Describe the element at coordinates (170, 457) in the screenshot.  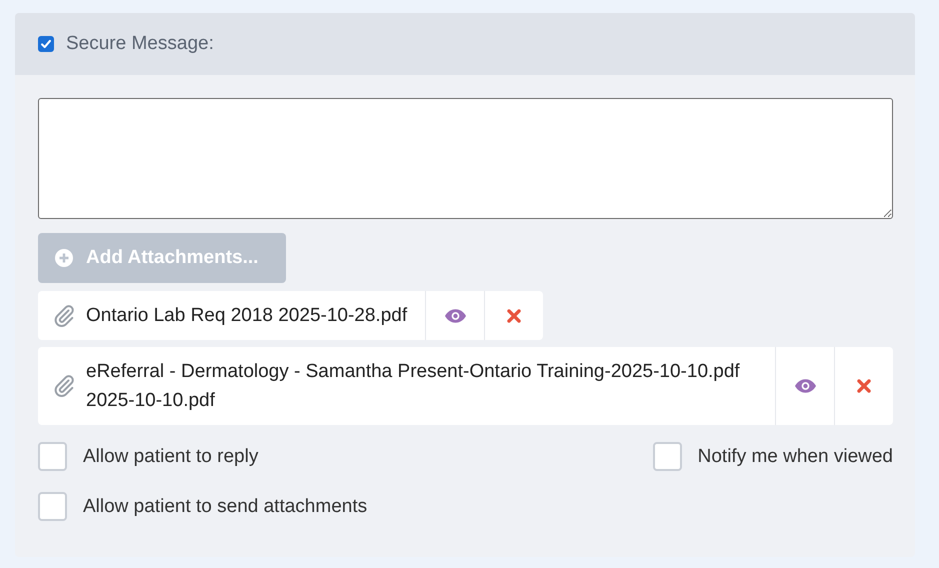
I see `option-label: Allow patient to reply` at that location.